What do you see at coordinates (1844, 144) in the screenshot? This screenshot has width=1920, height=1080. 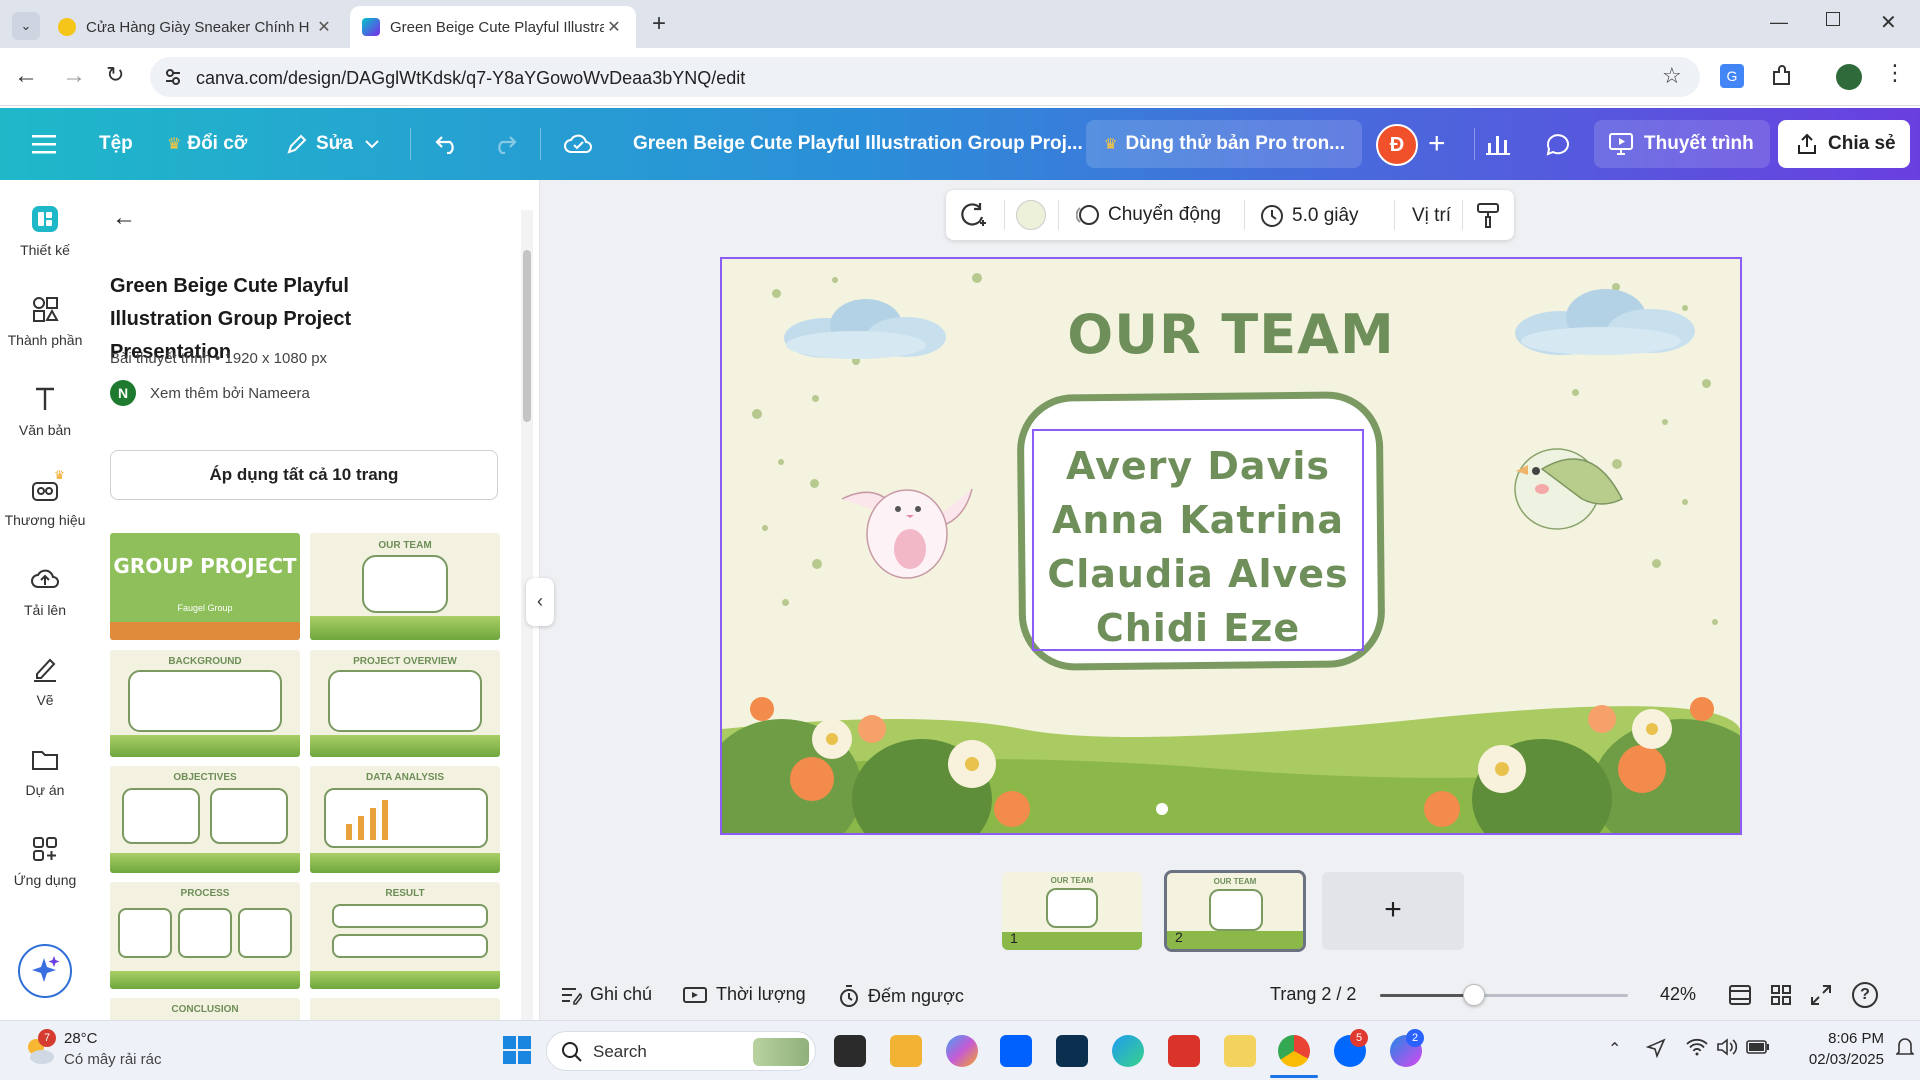 I see `share-button: Chia sẻ` at bounding box center [1844, 144].